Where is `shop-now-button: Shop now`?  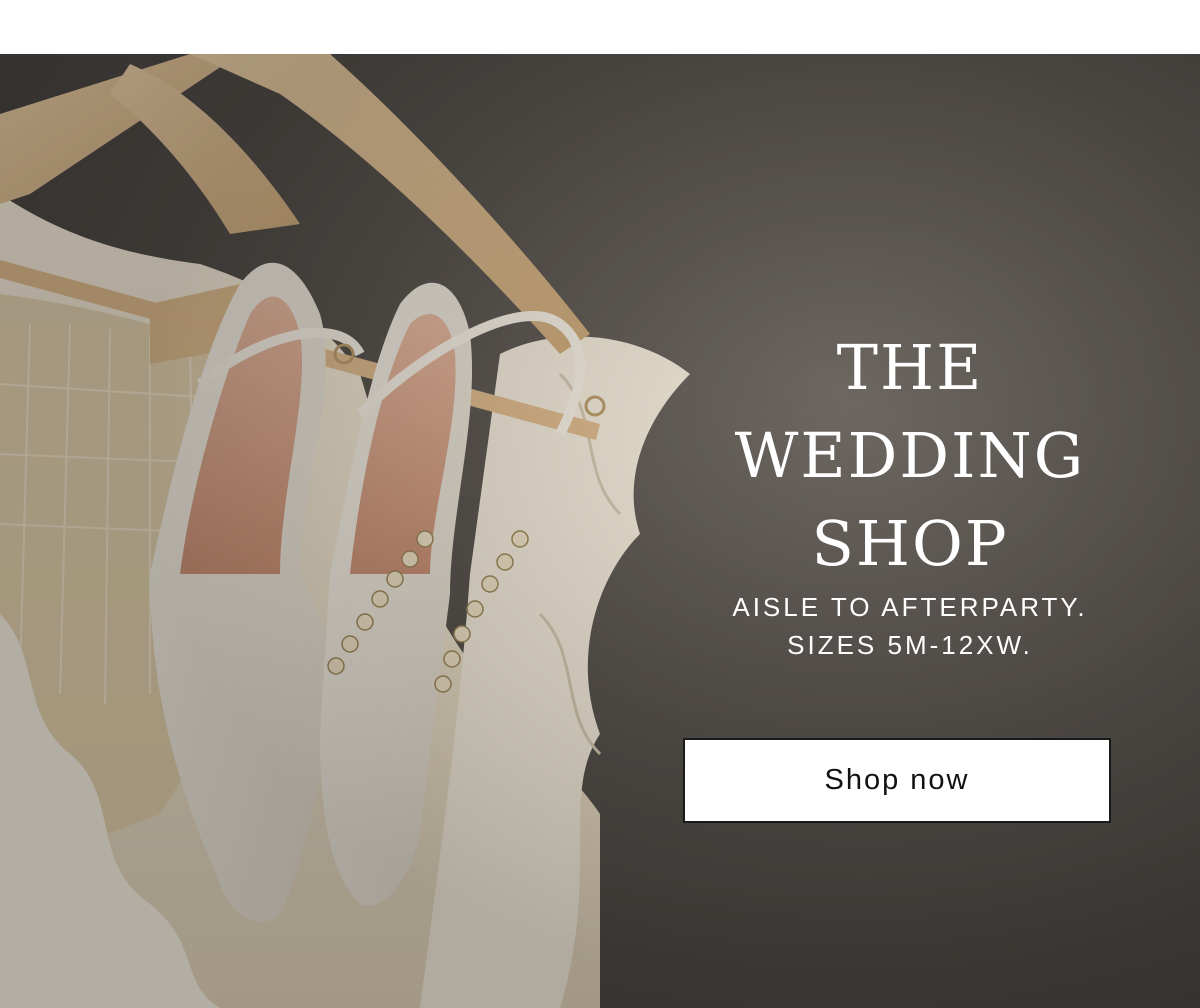
shop-now-button: Shop now is located at coordinates (897, 780).